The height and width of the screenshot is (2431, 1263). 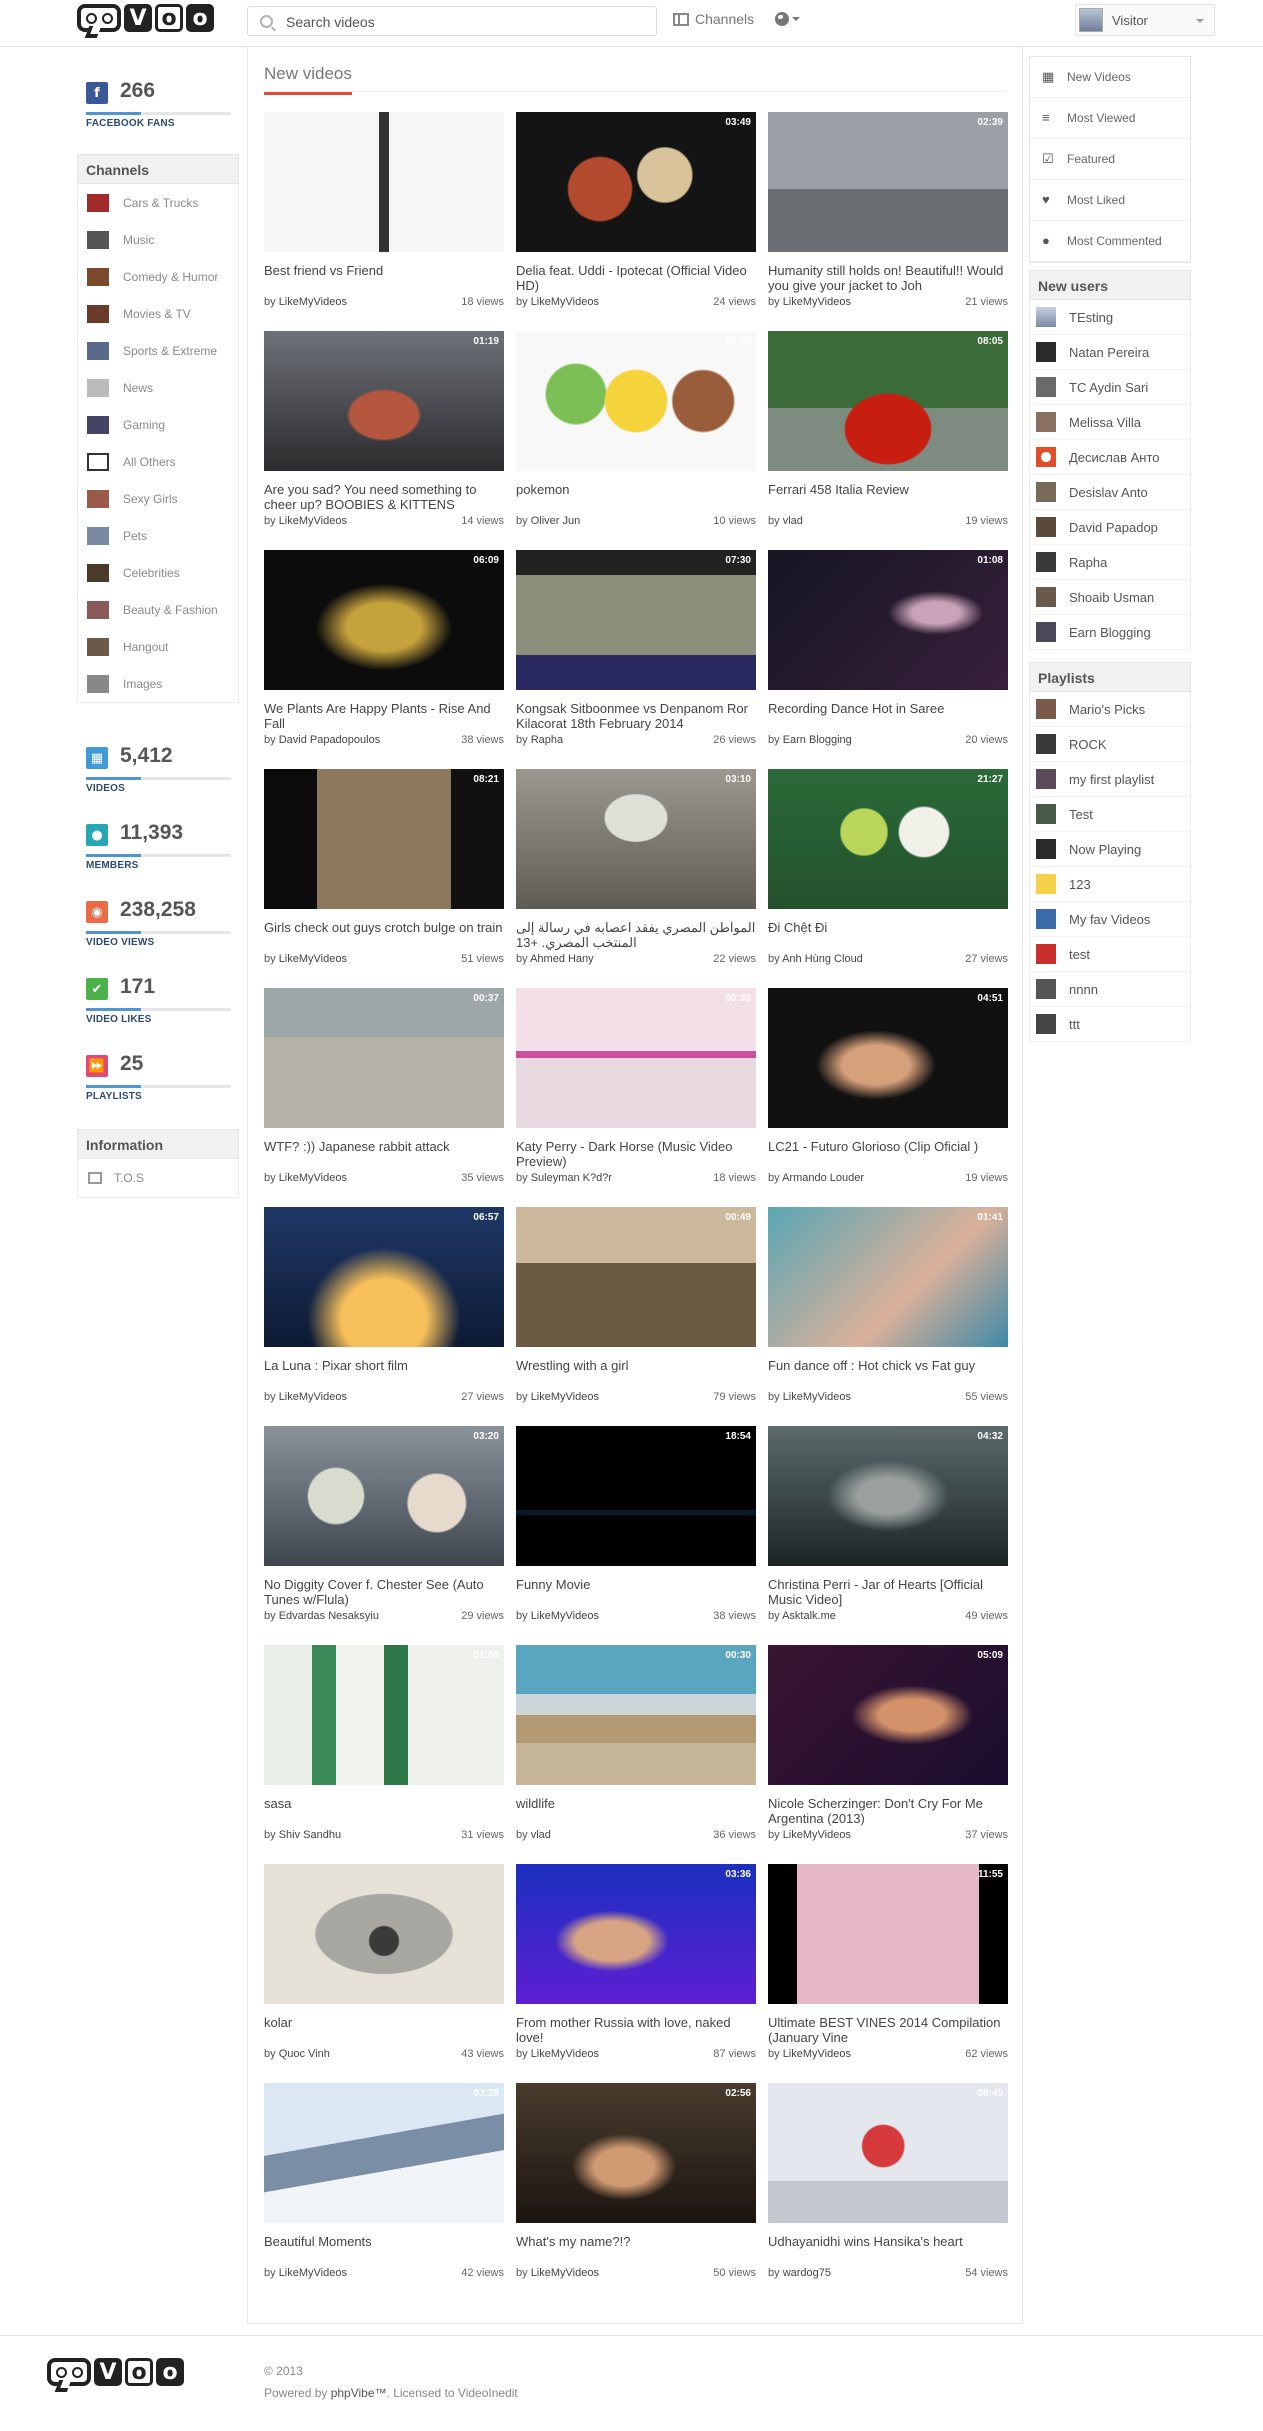 What do you see at coordinates (158, 202) in the screenshot?
I see `channel-item: Cars & Trucks` at bounding box center [158, 202].